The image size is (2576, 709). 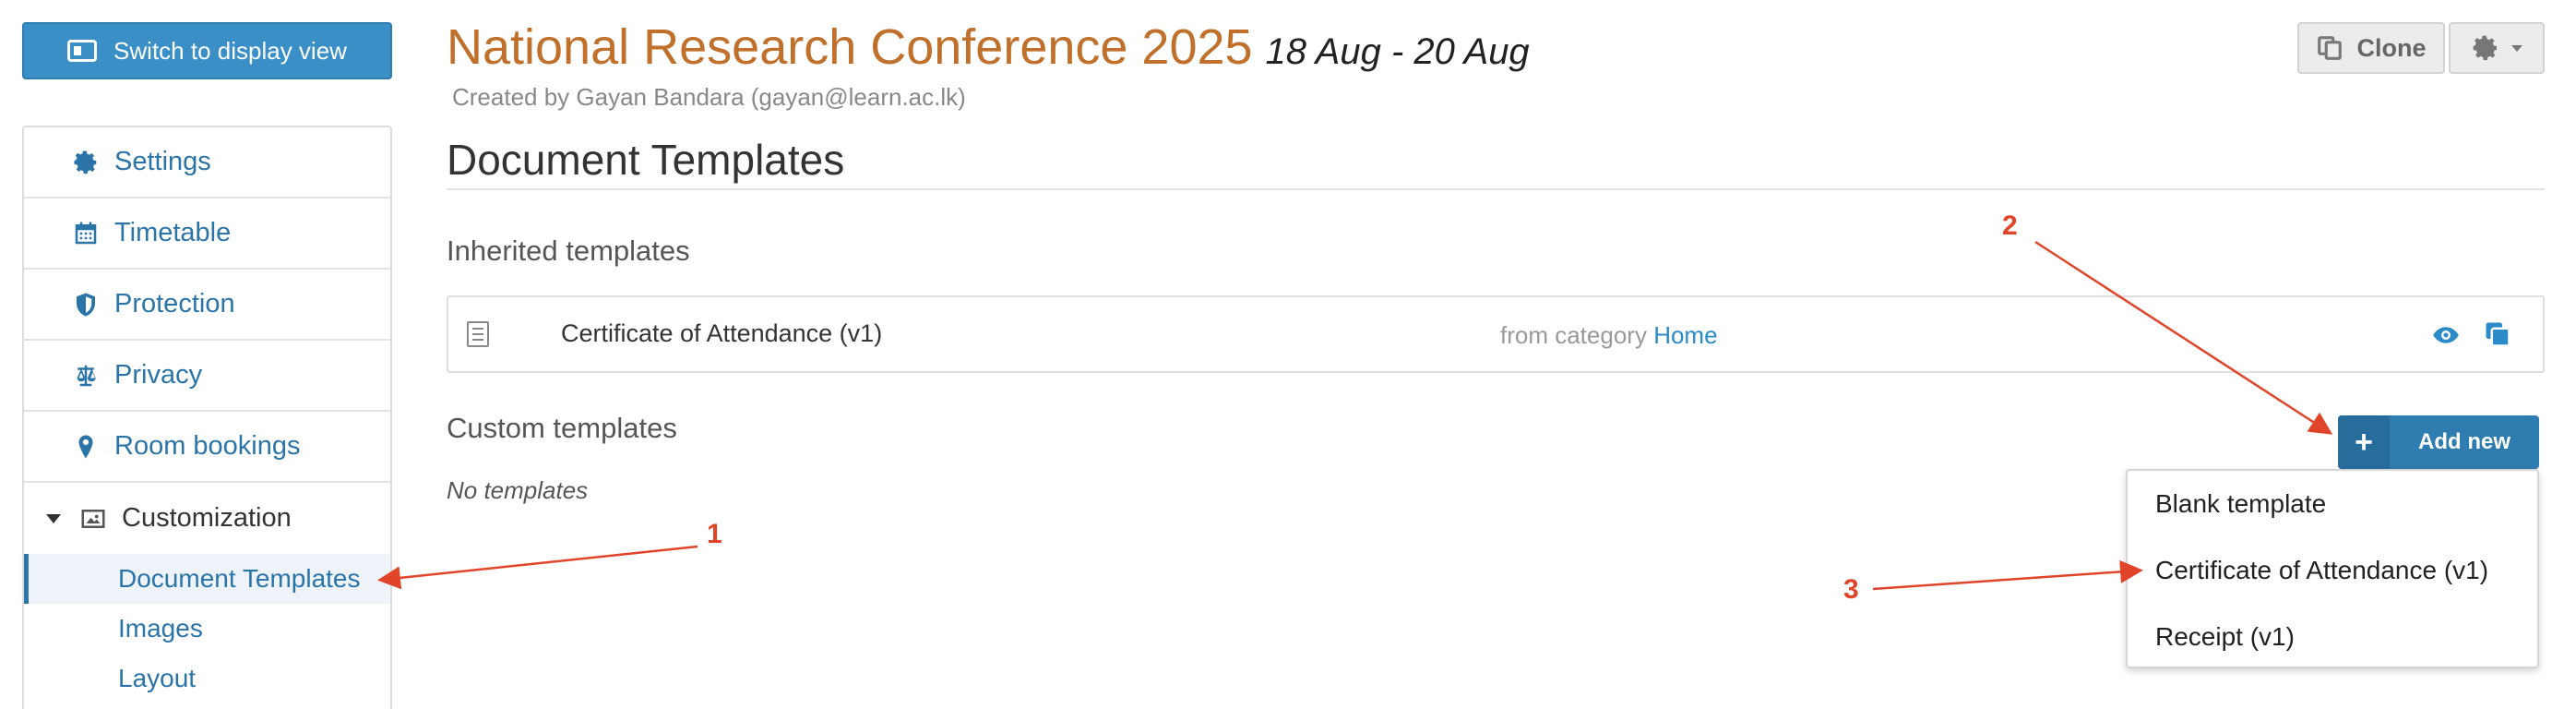 I want to click on sidebar-item-room-bookings: Room bookings, so click(x=207, y=448).